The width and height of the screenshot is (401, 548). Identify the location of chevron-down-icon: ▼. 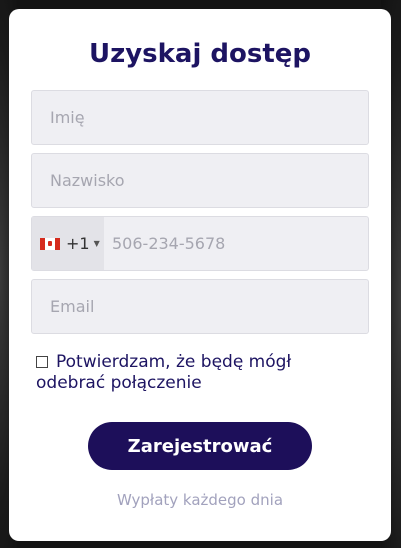
(96, 243).